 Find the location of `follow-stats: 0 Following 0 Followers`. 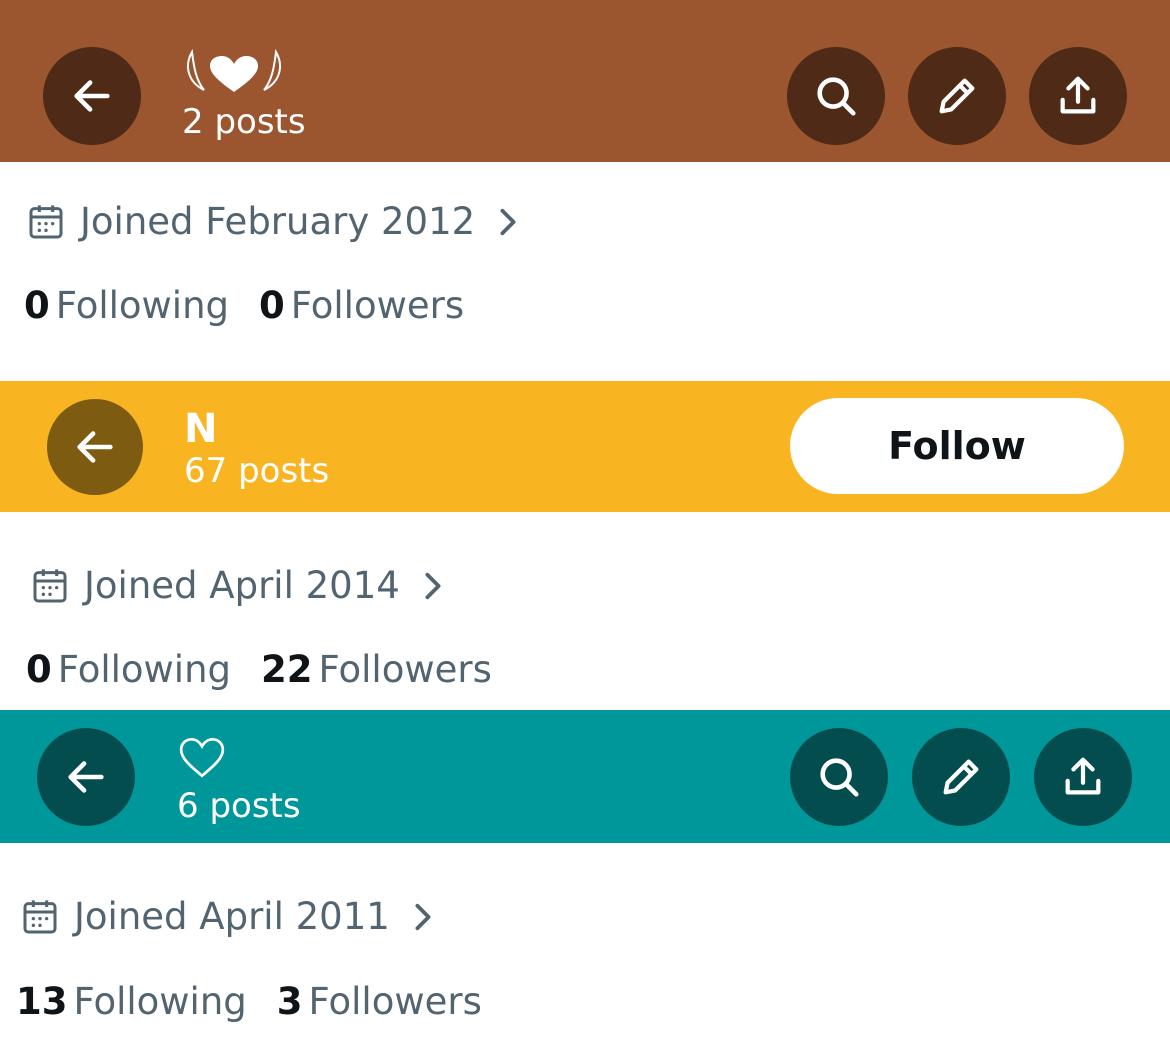

follow-stats: 0 Following 0 Followers is located at coordinates (244, 305).